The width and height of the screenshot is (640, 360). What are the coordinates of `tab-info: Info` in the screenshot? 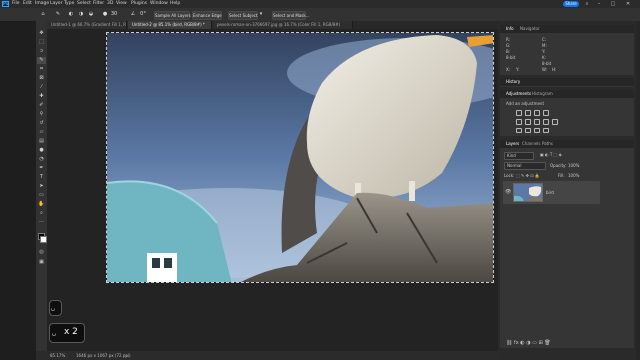 It's located at (510, 29).